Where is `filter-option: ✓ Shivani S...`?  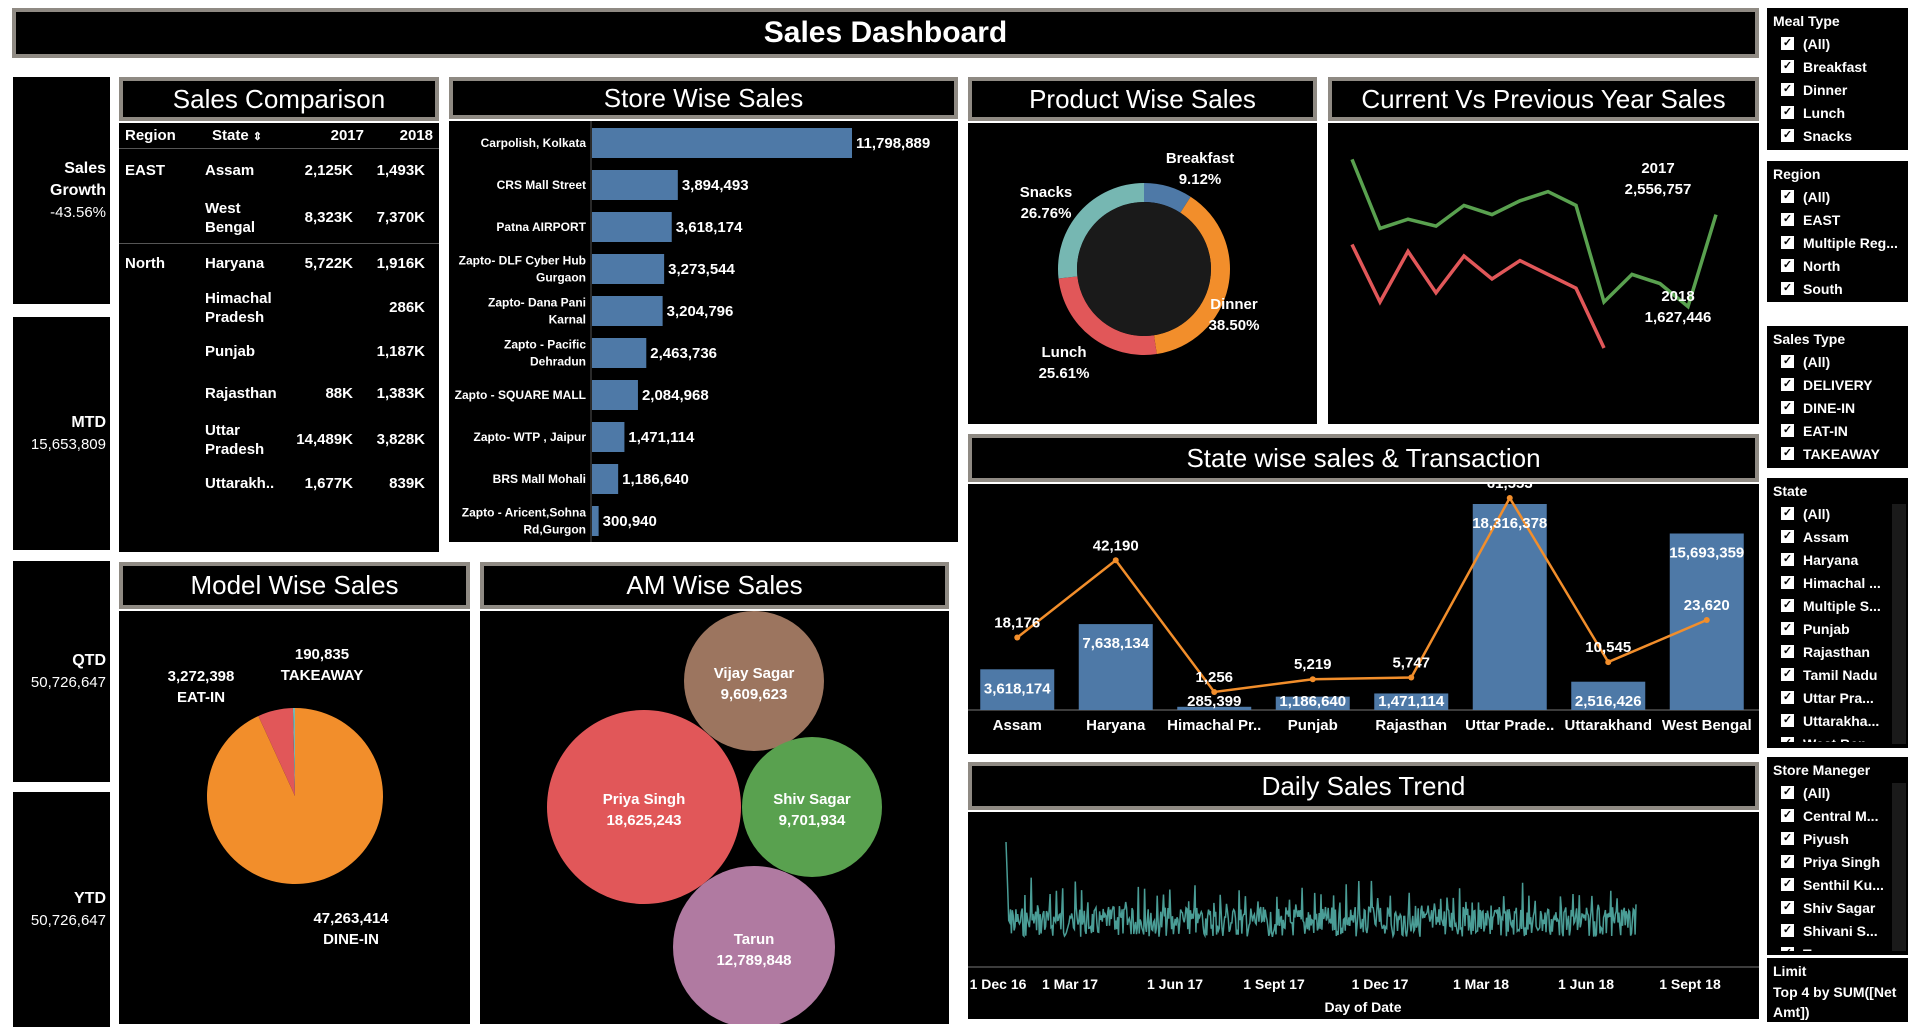 filter-option: ✓ Shivani S... is located at coordinates (1837, 930).